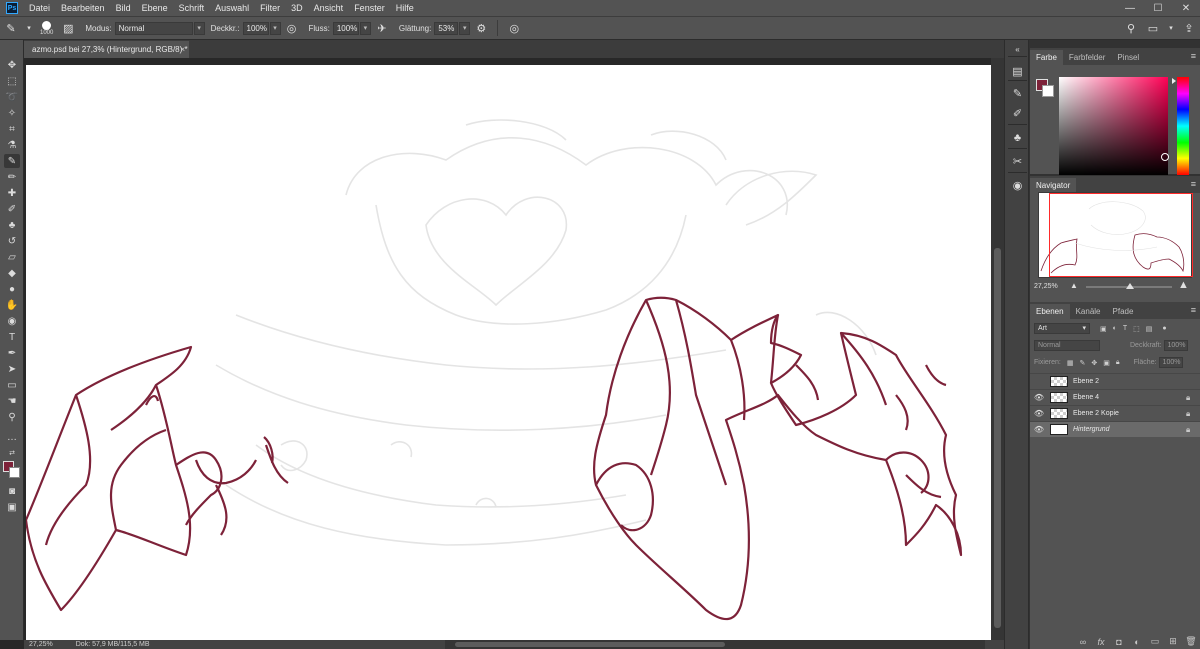 This screenshot has height=649, width=1200. What do you see at coordinates (1119, 642) in the screenshot?
I see `add-mask-icon: ◘` at bounding box center [1119, 642].